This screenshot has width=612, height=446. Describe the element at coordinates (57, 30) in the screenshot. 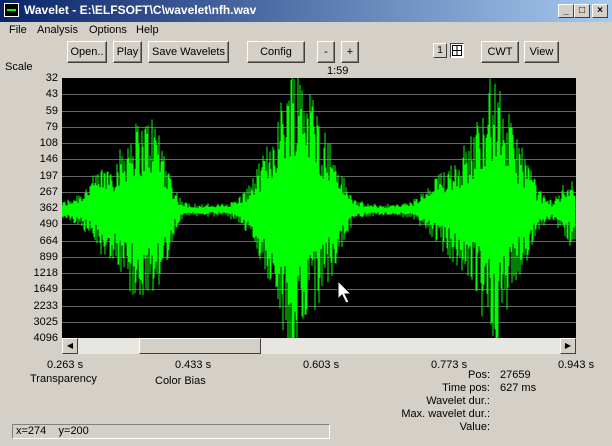

I see `menu-analysis: Analysis` at that location.